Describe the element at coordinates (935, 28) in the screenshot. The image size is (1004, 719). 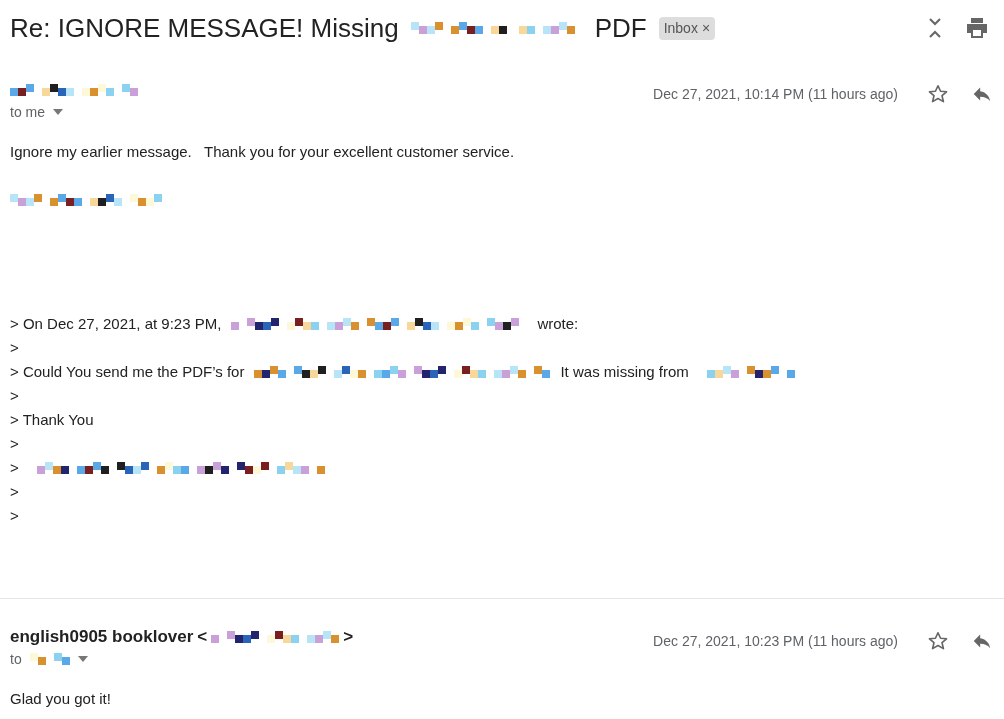
I see `collapse-icon` at that location.